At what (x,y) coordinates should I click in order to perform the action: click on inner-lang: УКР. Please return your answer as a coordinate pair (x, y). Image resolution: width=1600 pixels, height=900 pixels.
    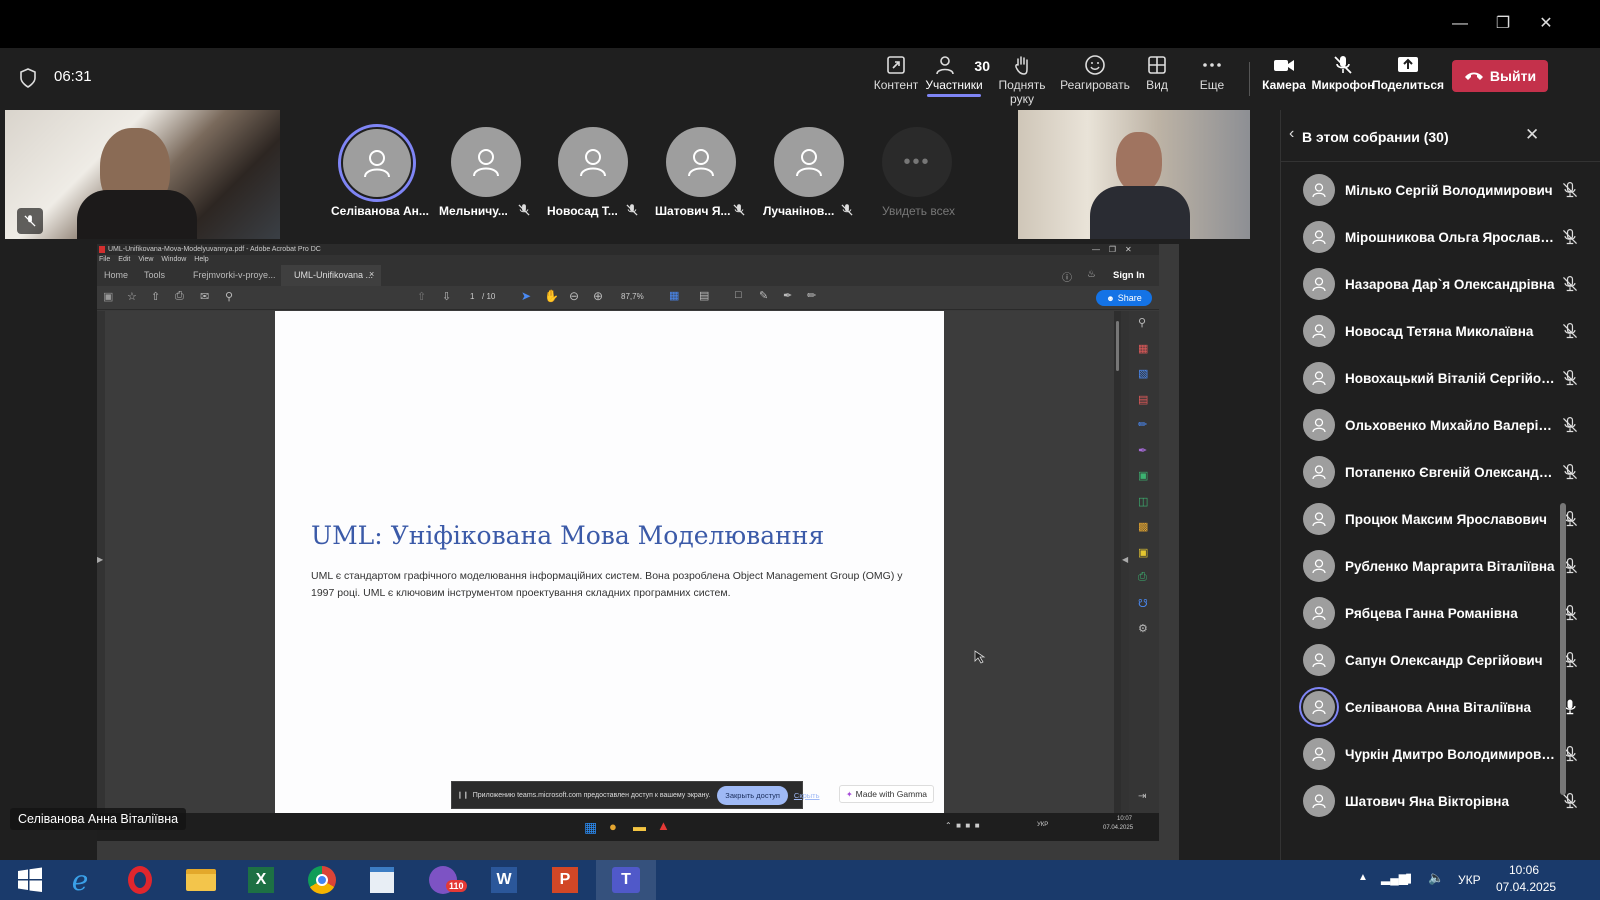
    Looking at the image, I should click on (1042, 825).